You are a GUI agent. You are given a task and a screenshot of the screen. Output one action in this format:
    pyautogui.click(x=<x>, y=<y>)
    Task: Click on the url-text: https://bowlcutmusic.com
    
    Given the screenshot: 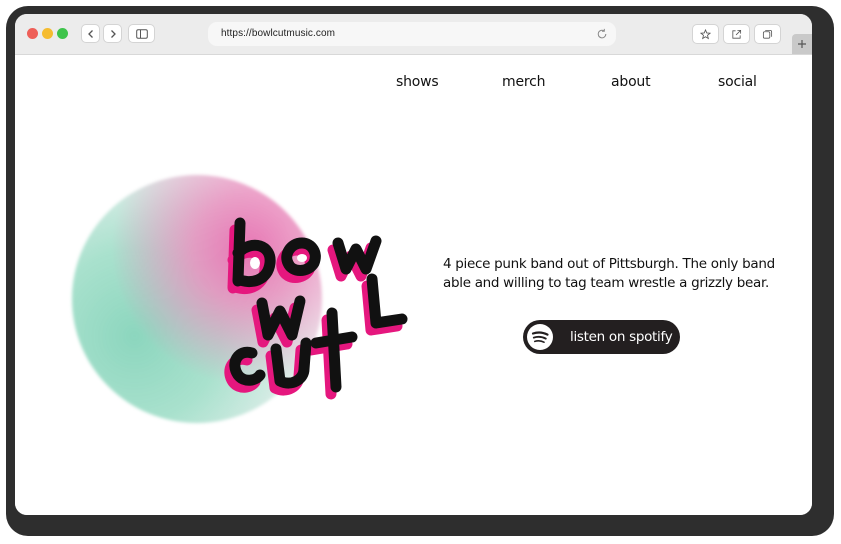 What is the action you would take?
    pyautogui.click(x=278, y=34)
    